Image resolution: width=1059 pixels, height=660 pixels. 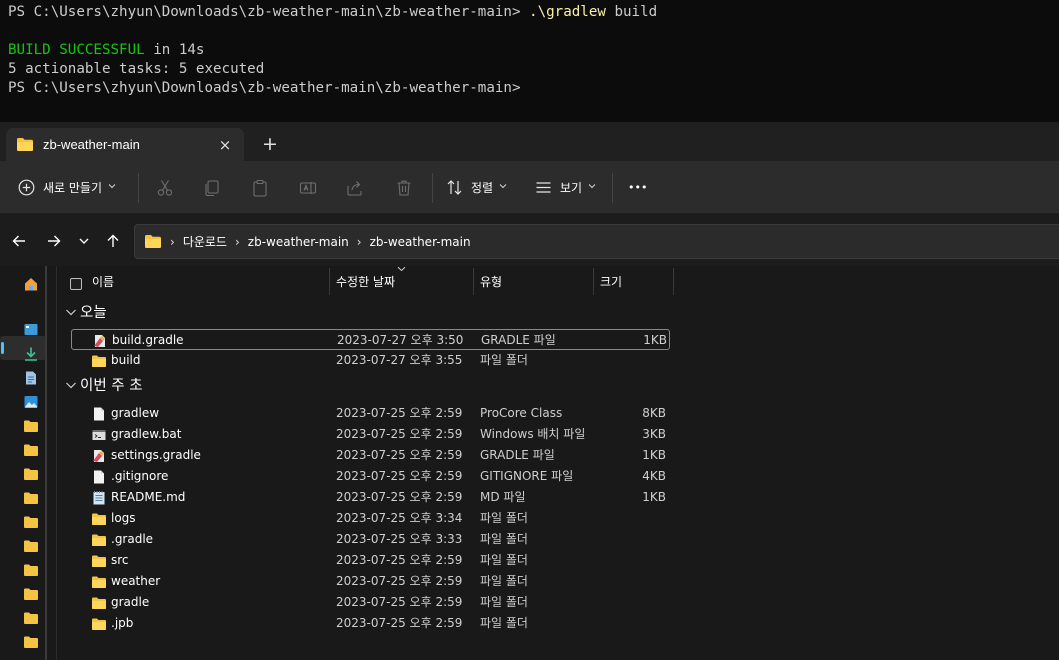 I want to click on more-icon: •••, so click(x=638, y=187).